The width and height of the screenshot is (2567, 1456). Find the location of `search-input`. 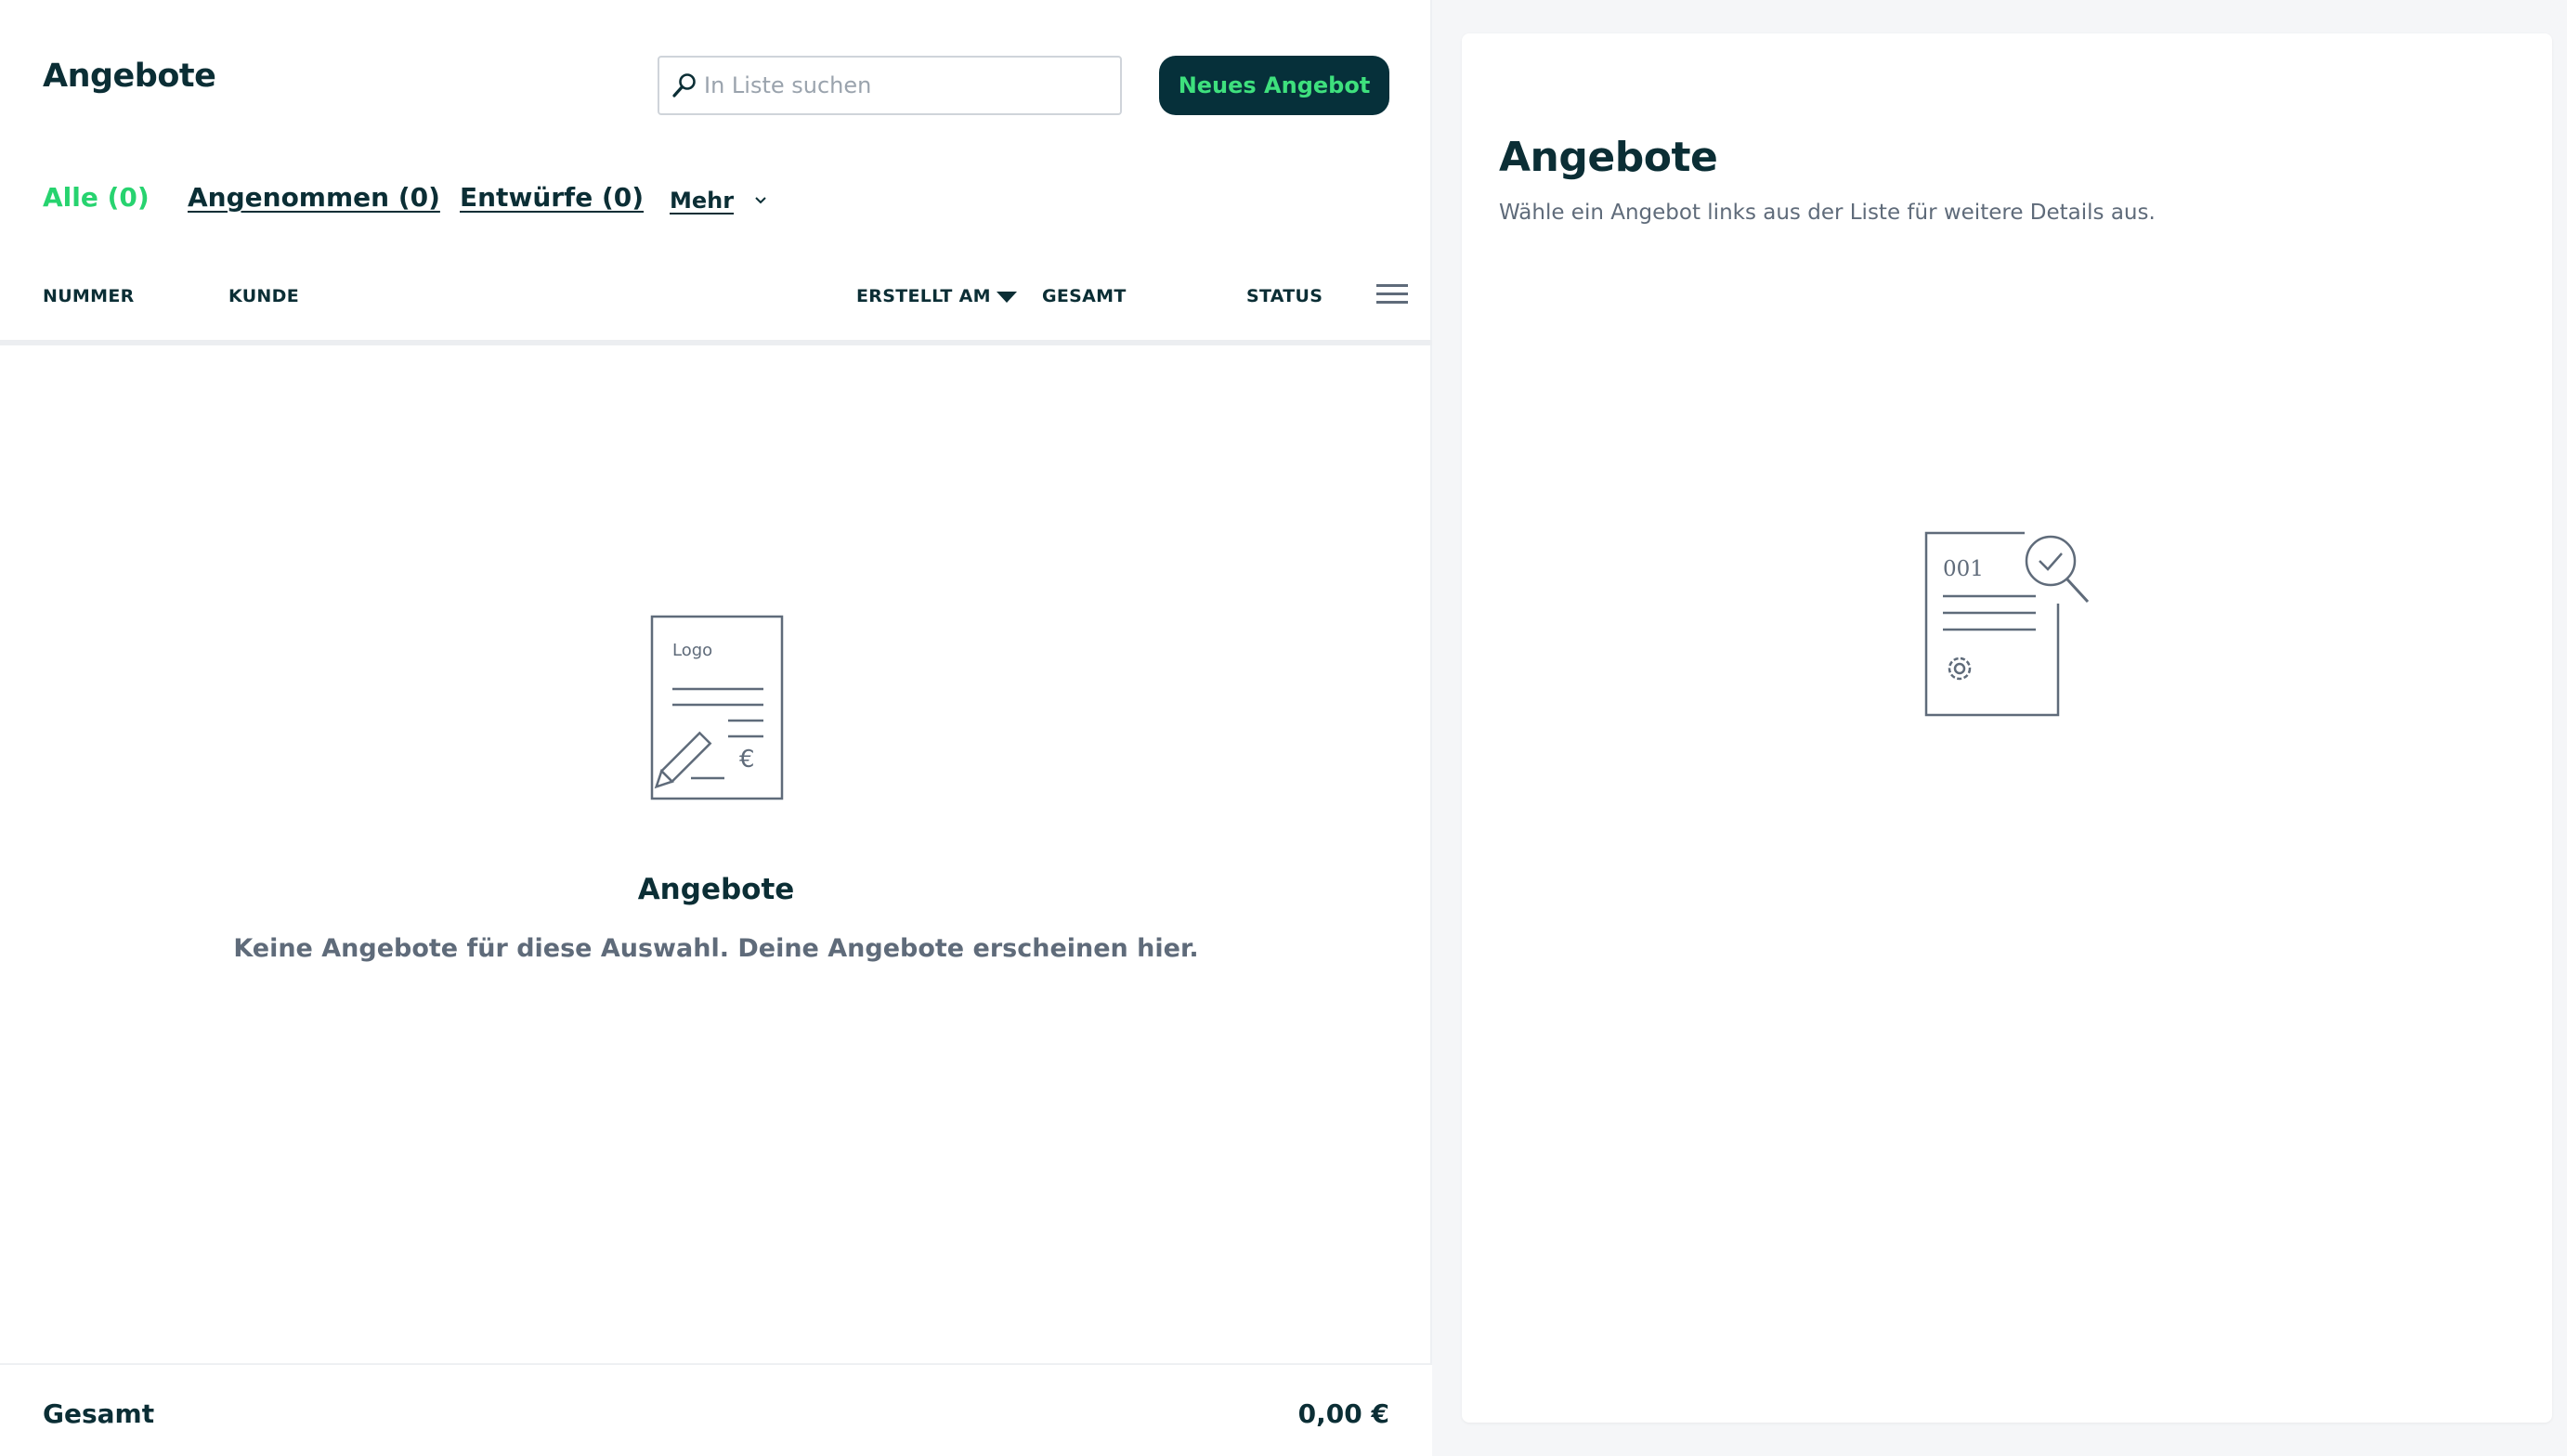

search-input is located at coordinates (909, 85).